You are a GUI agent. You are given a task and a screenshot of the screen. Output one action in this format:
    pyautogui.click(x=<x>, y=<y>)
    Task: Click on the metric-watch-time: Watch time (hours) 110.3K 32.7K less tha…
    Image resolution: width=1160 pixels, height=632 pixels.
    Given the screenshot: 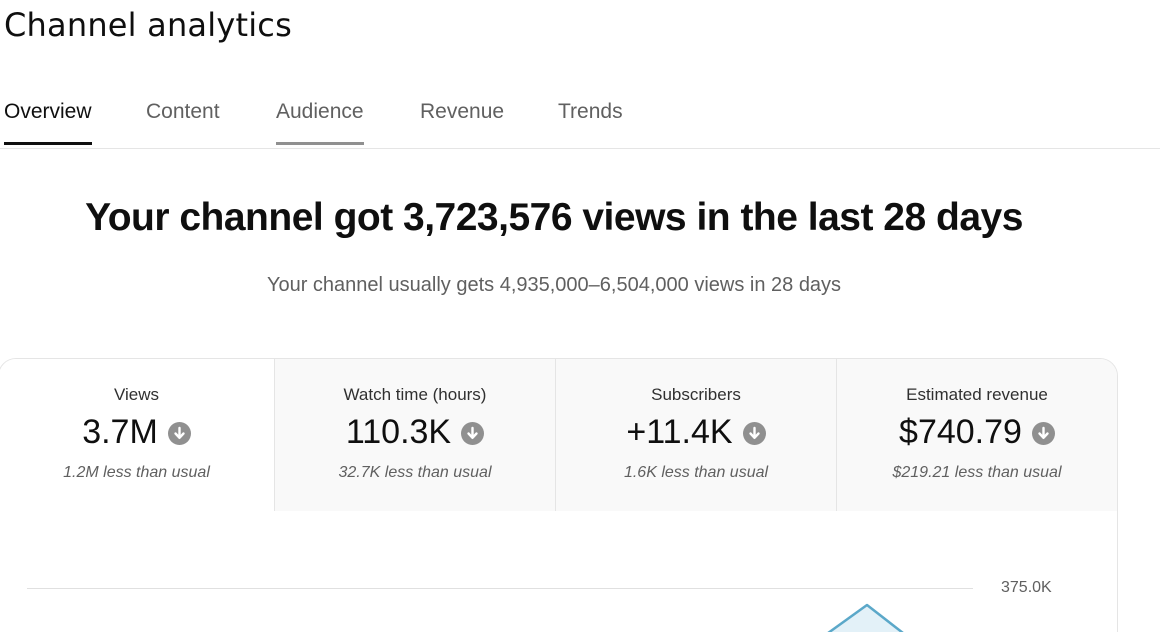 What is the action you would take?
    pyautogui.click(x=414, y=435)
    